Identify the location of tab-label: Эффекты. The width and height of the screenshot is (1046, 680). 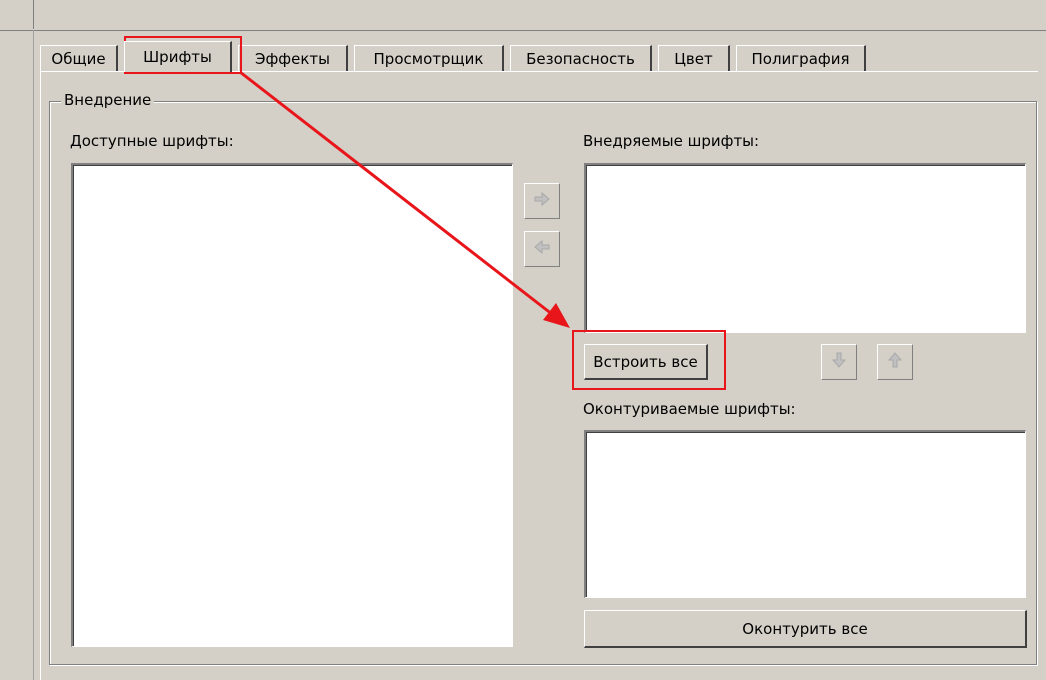
(292, 58).